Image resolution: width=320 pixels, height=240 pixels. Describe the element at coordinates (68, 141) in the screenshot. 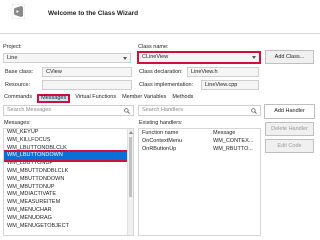

I see `list-item: WM_KILLFOCUS` at that location.